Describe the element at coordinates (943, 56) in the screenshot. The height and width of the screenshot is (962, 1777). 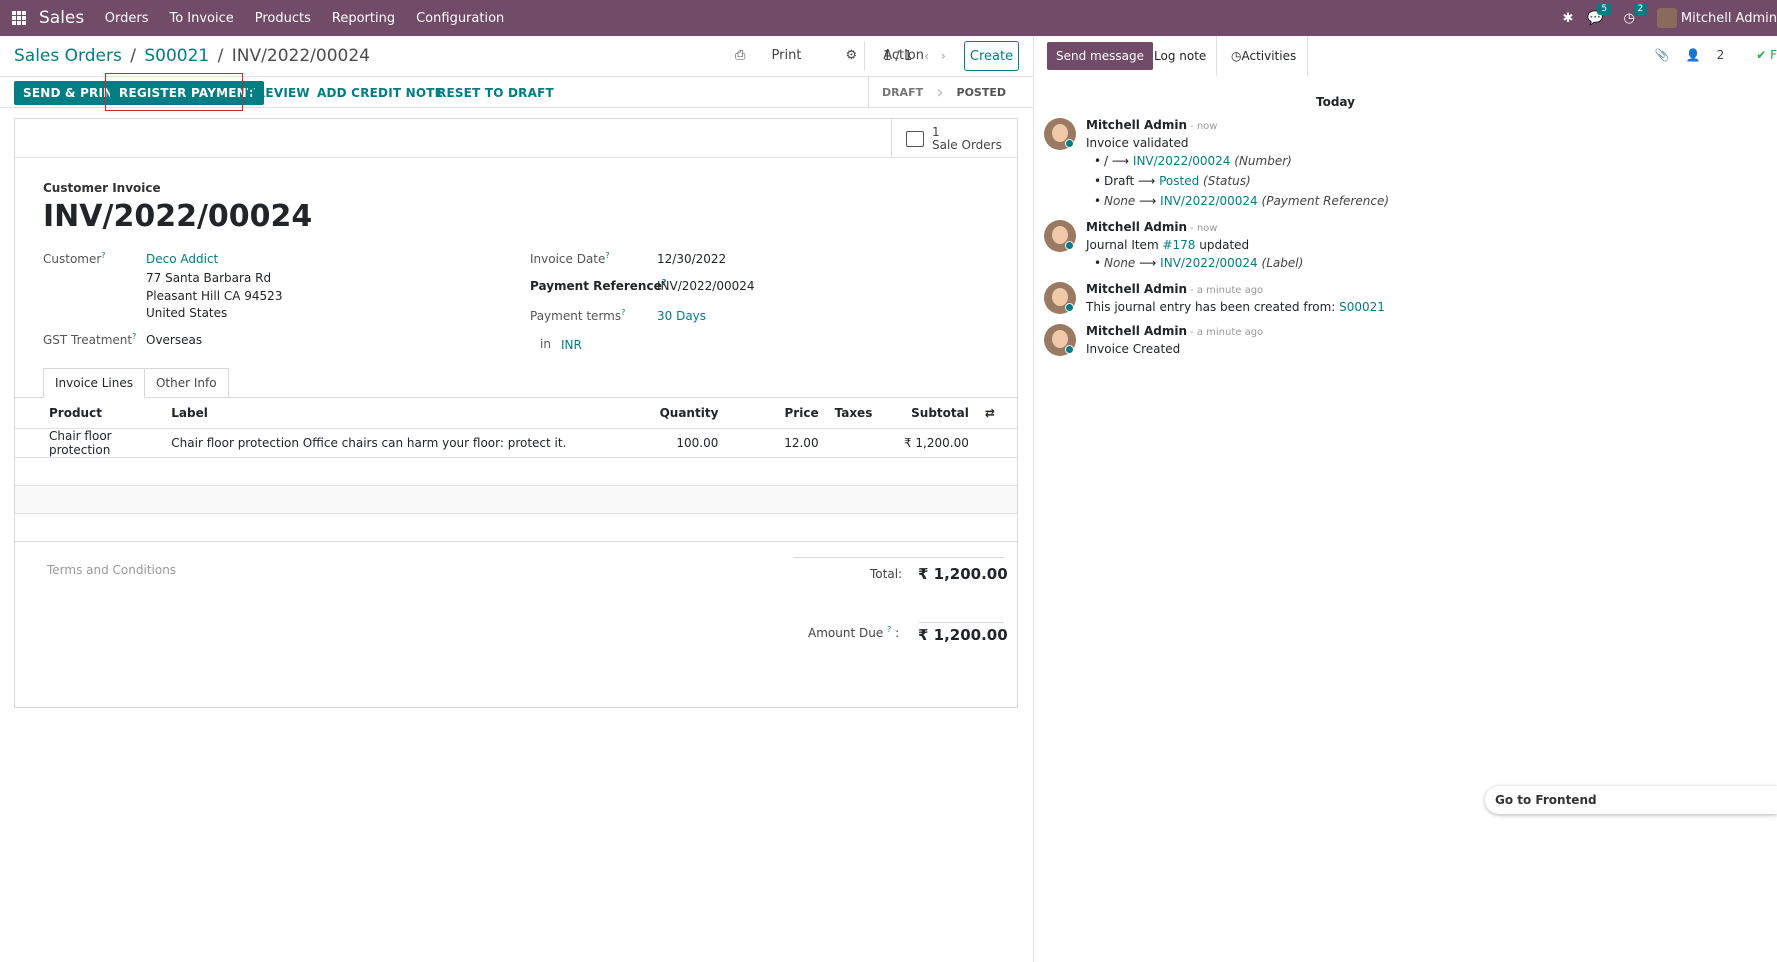
I see `chevron-right-icon: ›` at that location.